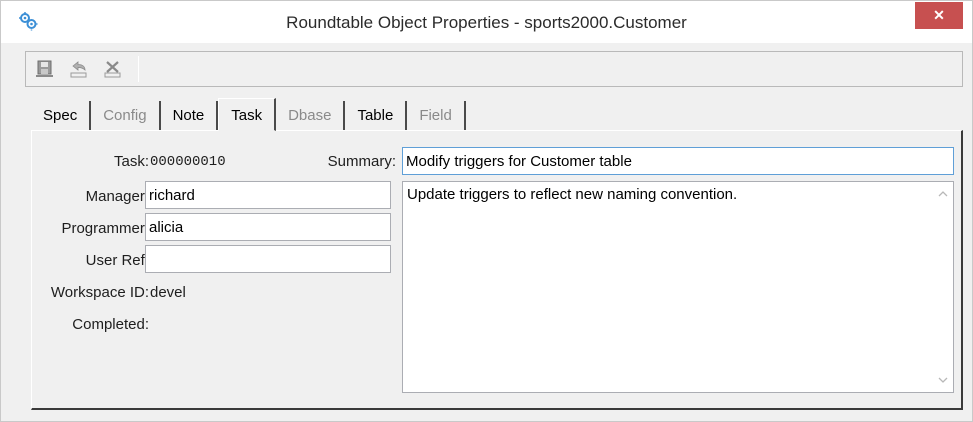 Image resolution: width=973 pixels, height=422 pixels. Describe the element at coordinates (61, 116) in the screenshot. I see `tab-spec: Spec` at that location.